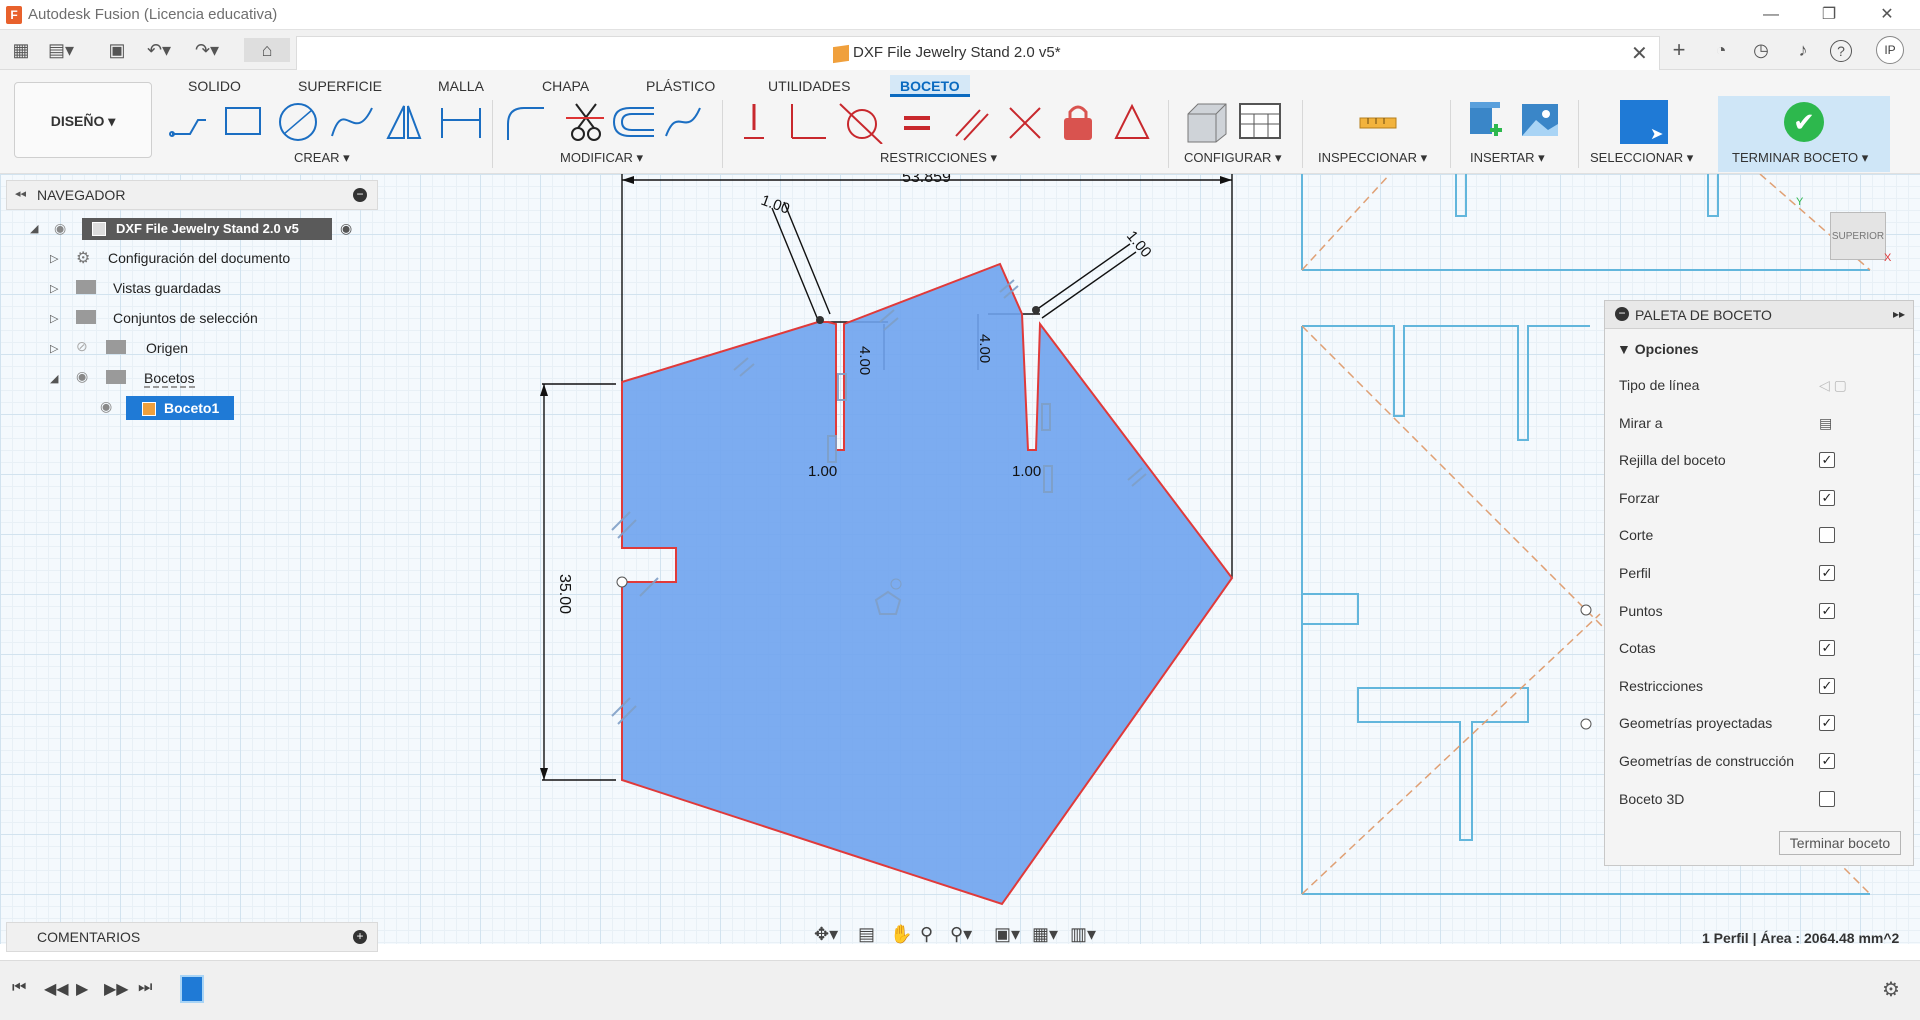 This screenshot has width=1920, height=1020. Describe the element at coordinates (1764, 387) in the screenshot. I see `palette-option: Tipo de línea ◁ ▢` at that location.